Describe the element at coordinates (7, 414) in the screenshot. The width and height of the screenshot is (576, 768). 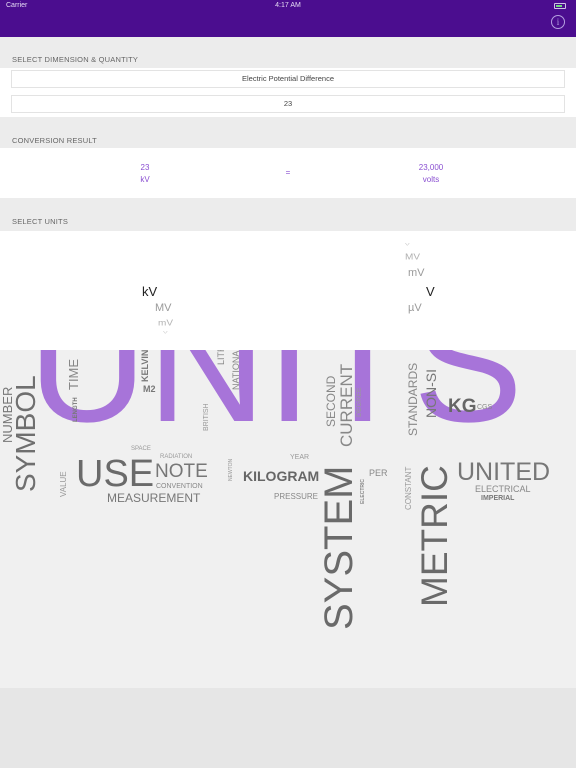
I see `word-number: NUMBER` at that location.